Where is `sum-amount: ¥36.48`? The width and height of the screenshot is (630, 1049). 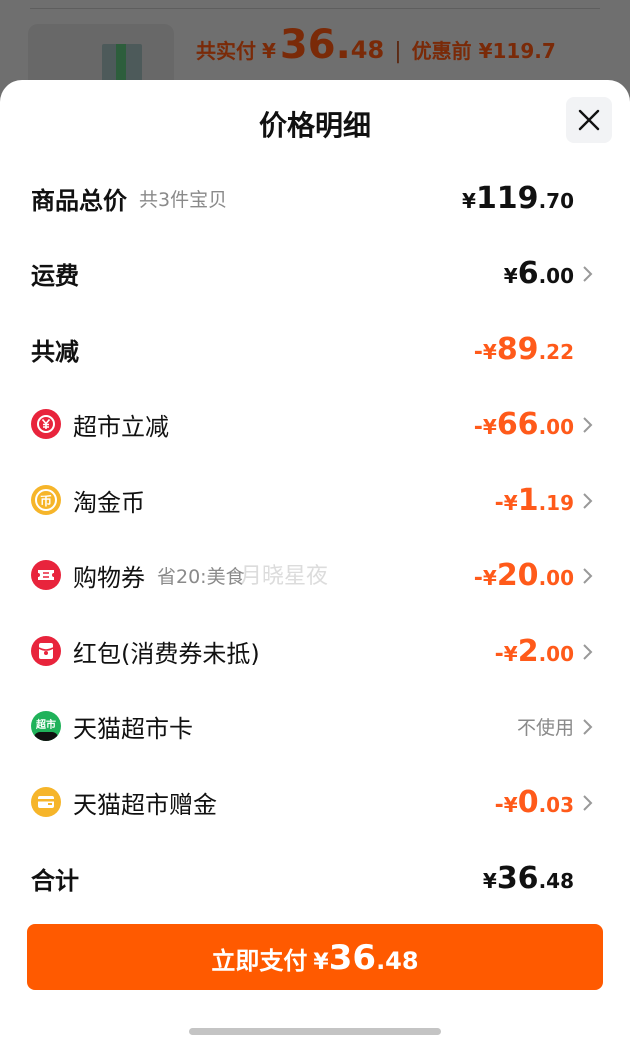 sum-amount: ¥36.48 is located at coordinates (528, 878).